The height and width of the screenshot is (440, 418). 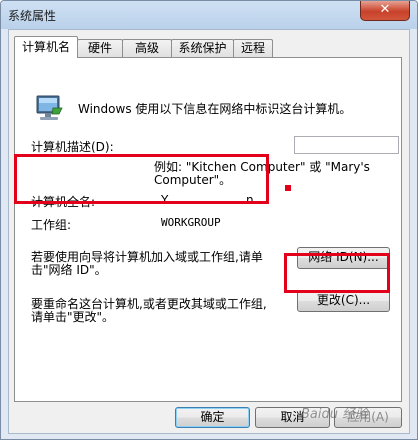 What do you see at coordinates (335, 414) in the screenshot?
I see `watermark: Baidu 经验` at bounding box center [335, 414].